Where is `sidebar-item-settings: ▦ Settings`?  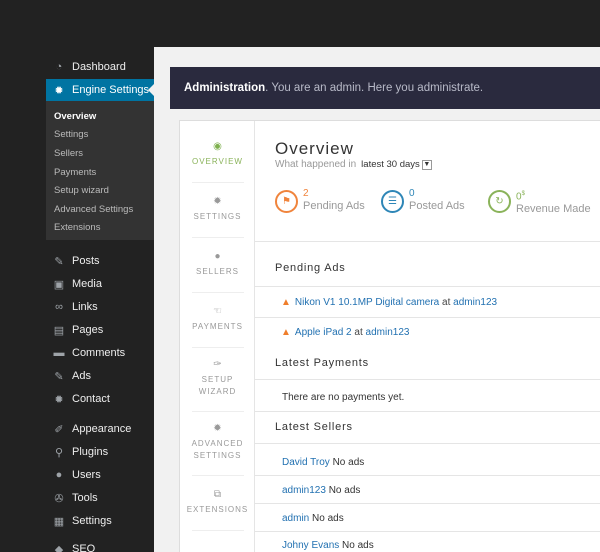
sidebar-item-settings: ▦ Settings is located at coordinates (100, 521).